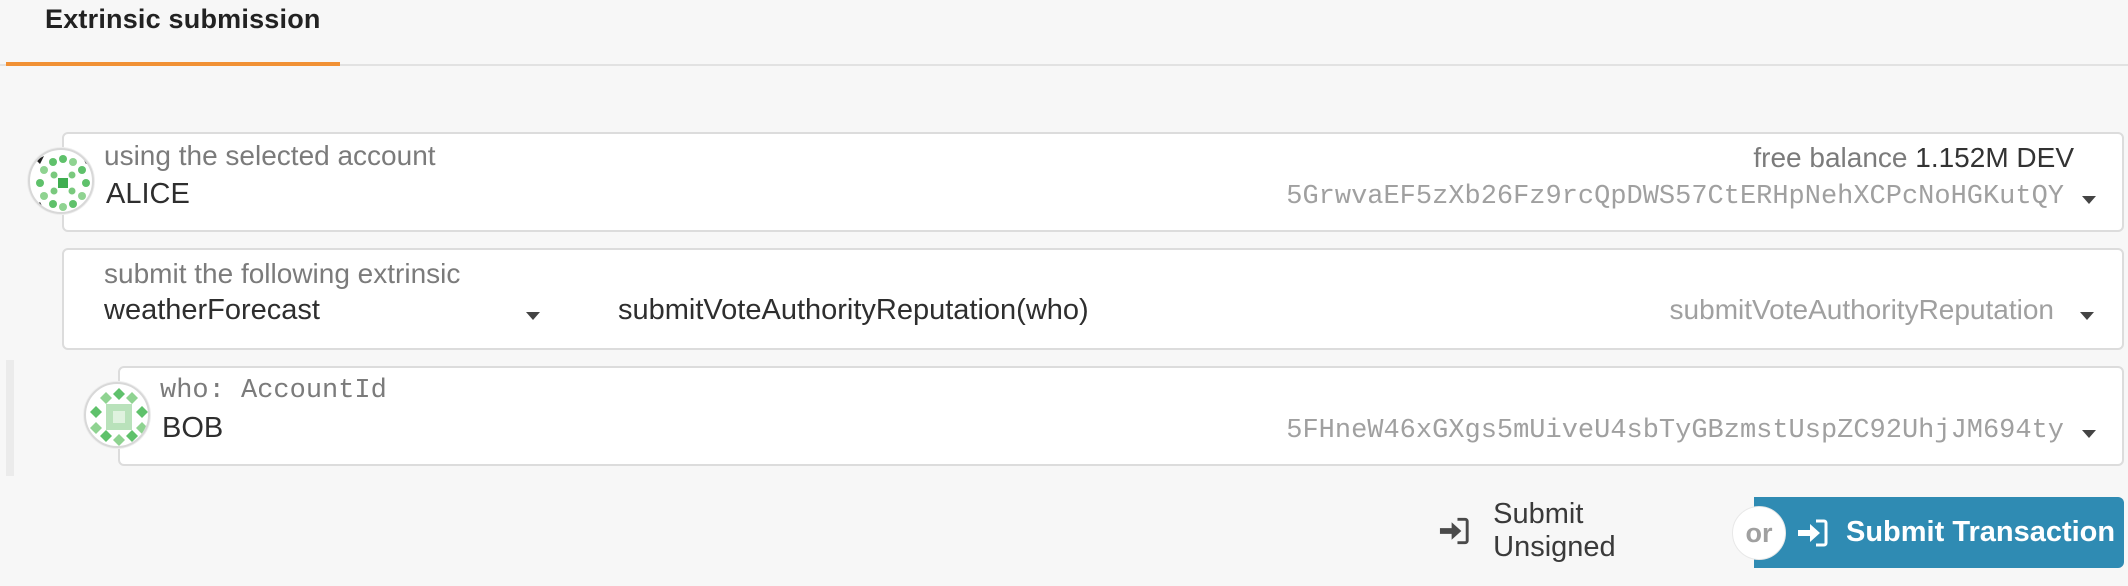  Describe the element at coordinates (1913, 158) in the screenshot. I see `free-balance: free balance 1.152M DEV` at that location.